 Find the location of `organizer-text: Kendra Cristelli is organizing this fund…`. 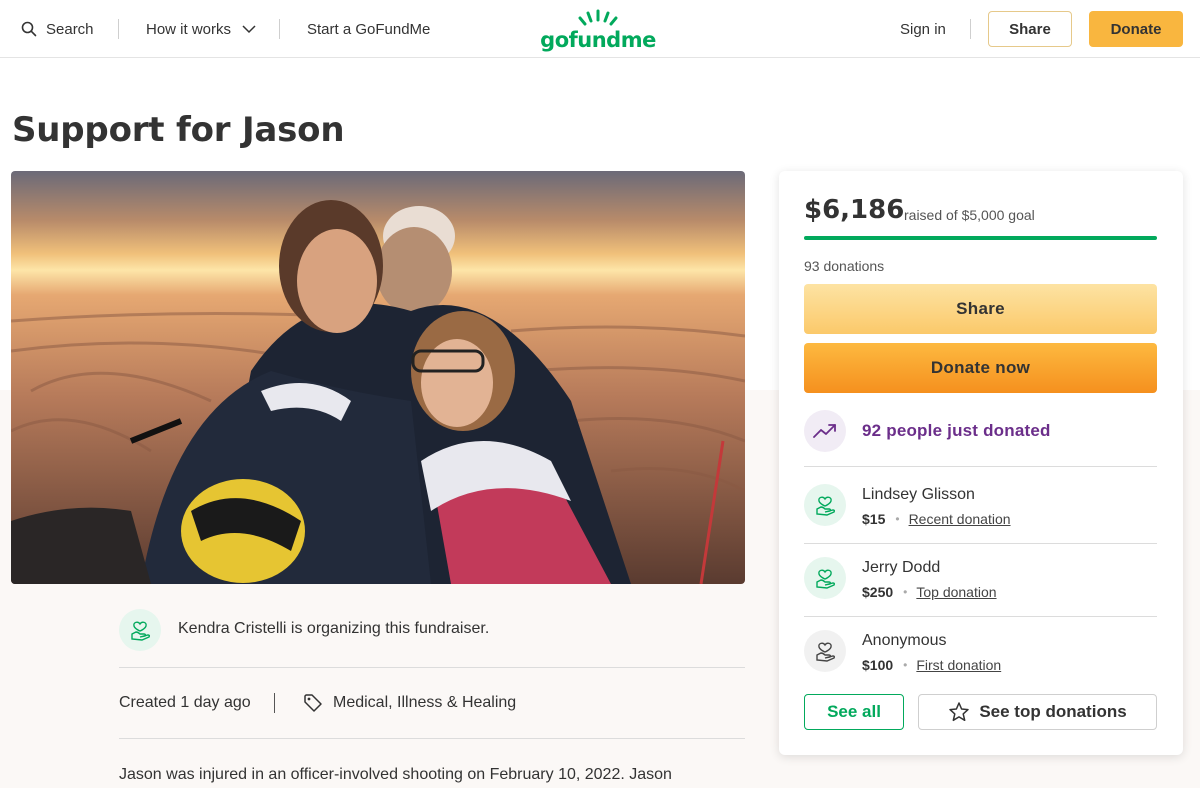

organizer-text: Kendra Cristelli is organizing this fund… is located at coordinates (334, 628).